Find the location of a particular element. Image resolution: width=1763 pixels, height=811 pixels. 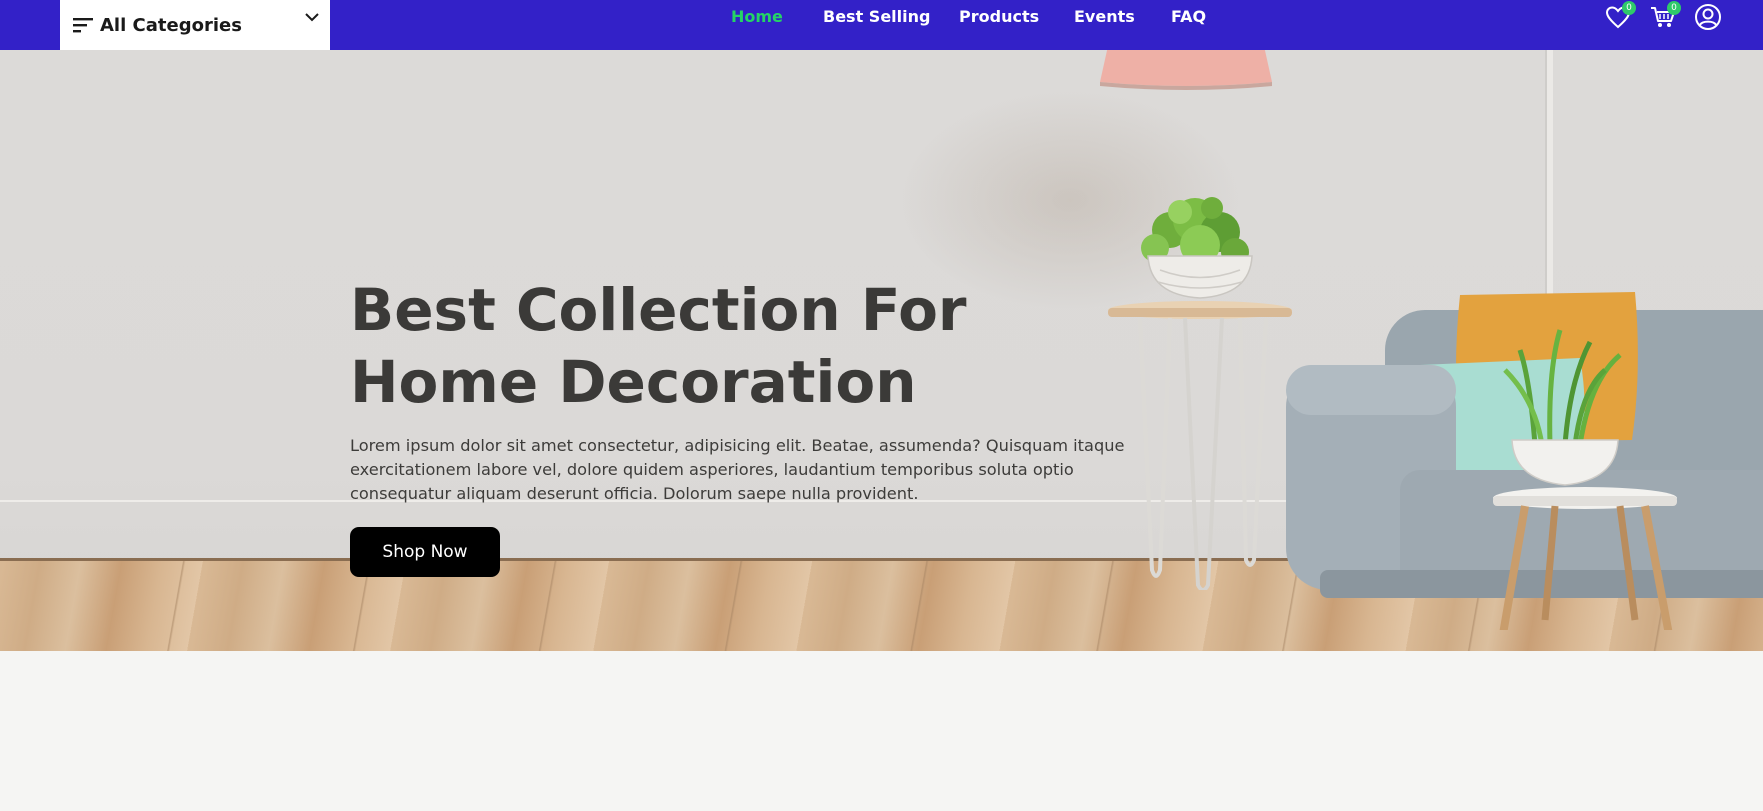

nav-home: Home is located at coordinates (757, 16).